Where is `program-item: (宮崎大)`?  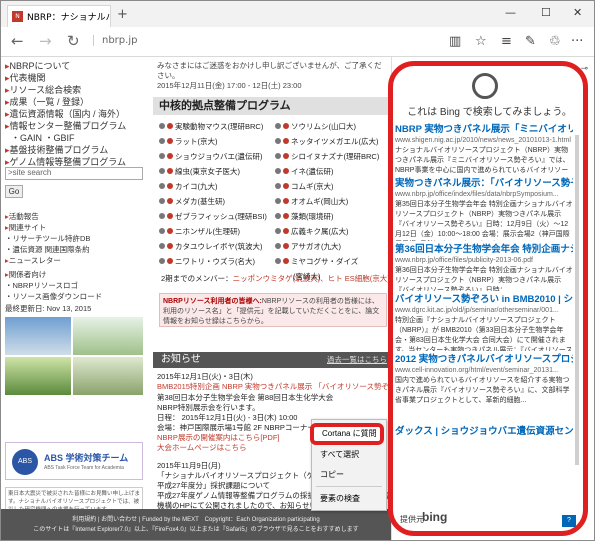 program-item: (宮崎大) is located at coordinates (298, 276).